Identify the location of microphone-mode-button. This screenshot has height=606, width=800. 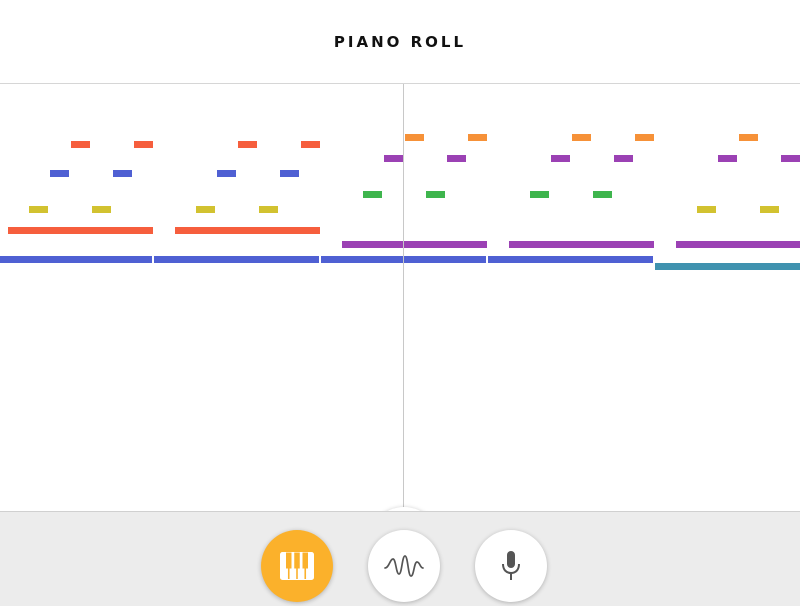
(511, 566).